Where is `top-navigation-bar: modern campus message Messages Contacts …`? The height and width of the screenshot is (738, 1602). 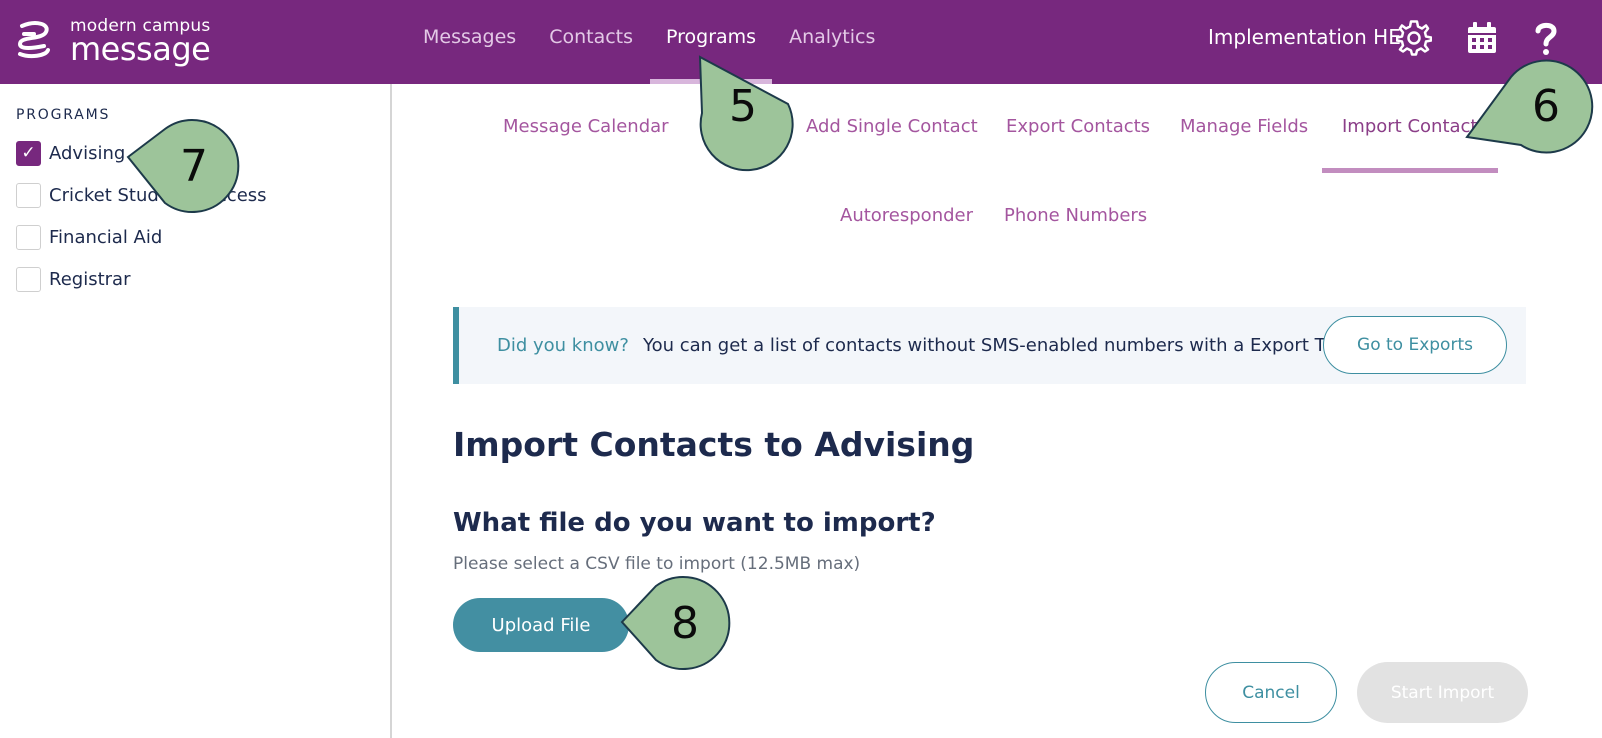
top-navigation-bar: modern campus message Messages Contacts … is located at coordinates (801, 42).